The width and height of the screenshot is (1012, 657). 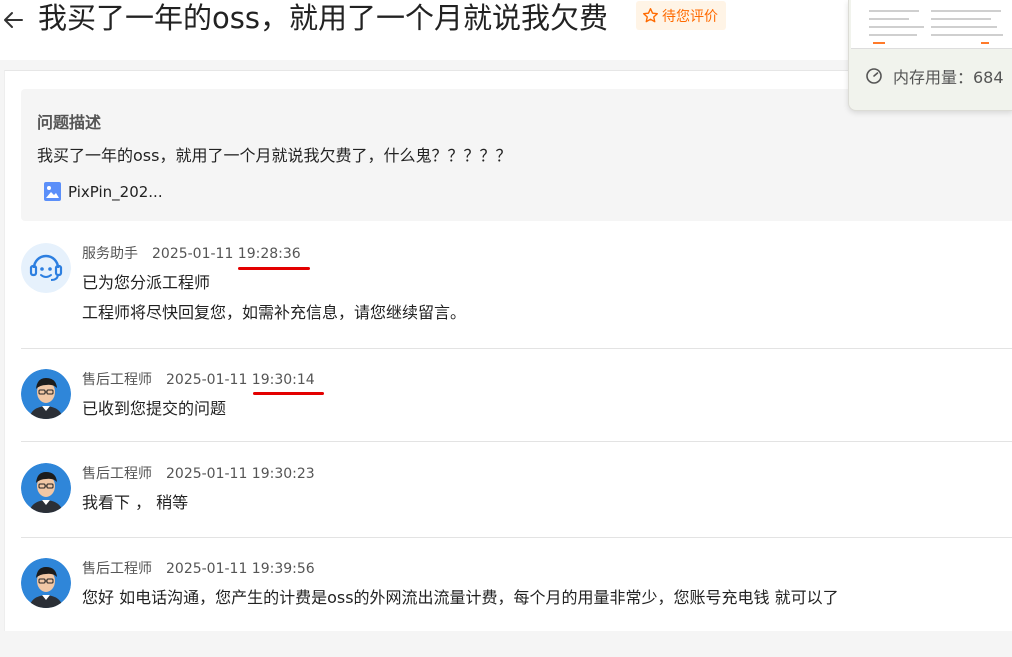 I want to click on message-meta: 服务助手 2025-01-11 19:28:36, so click(x=191, y=253).